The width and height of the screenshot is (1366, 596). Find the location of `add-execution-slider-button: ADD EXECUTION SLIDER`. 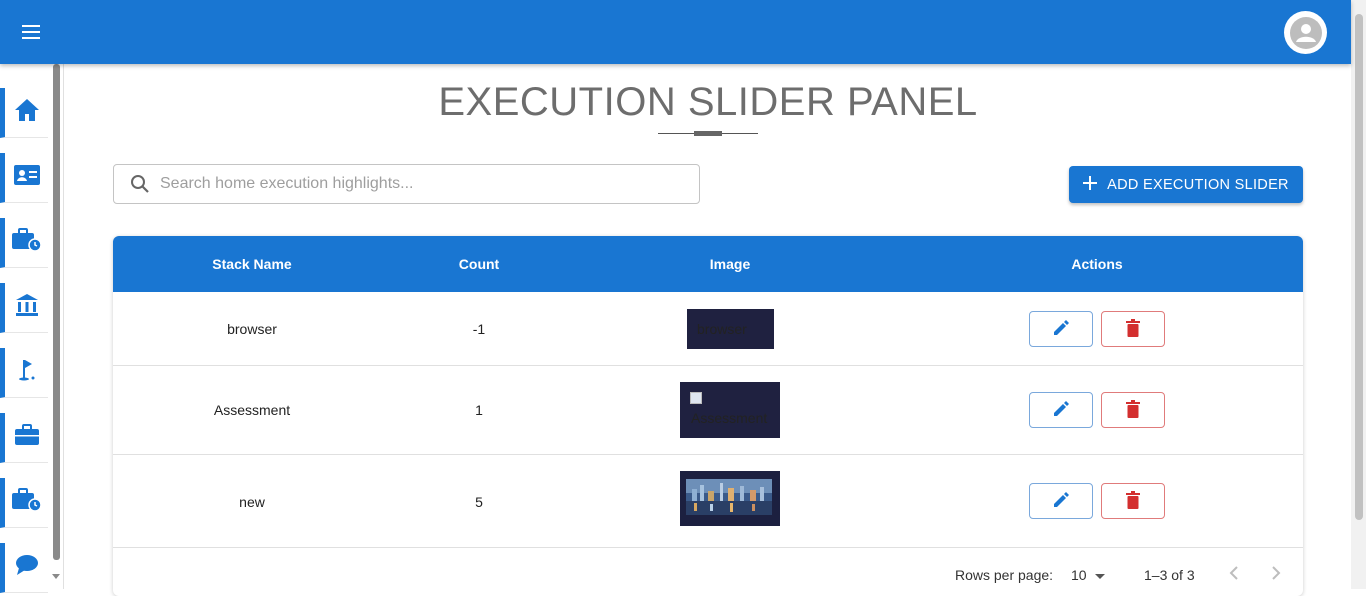

add-execution-slider-button: ADD EXECUTION SLIDER is located at coordinates (1186, 184).